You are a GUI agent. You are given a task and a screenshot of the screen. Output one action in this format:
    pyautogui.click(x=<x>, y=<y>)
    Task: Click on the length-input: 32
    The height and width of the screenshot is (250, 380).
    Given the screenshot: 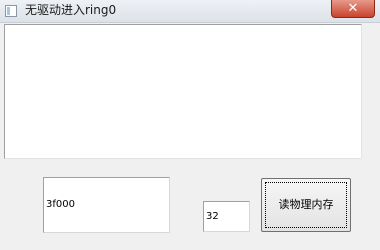 What is the action you would take?
    pyautogui.click(x=226, y=216)
    